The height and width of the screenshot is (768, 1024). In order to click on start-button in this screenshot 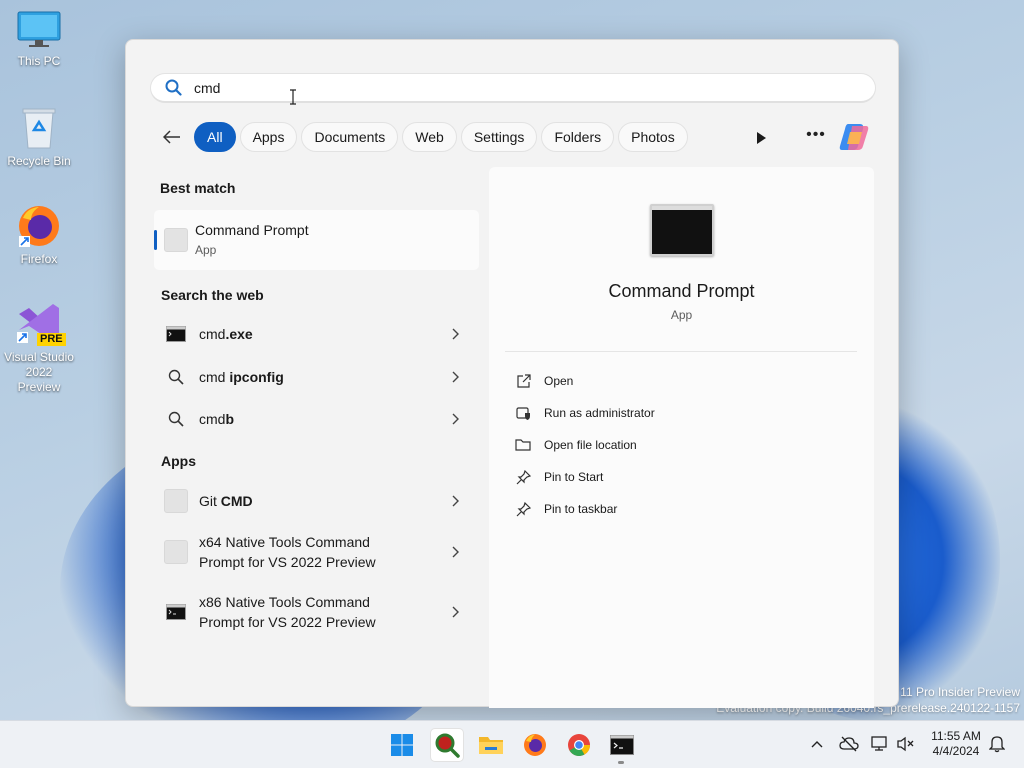, I will do `click(402, 745)`.